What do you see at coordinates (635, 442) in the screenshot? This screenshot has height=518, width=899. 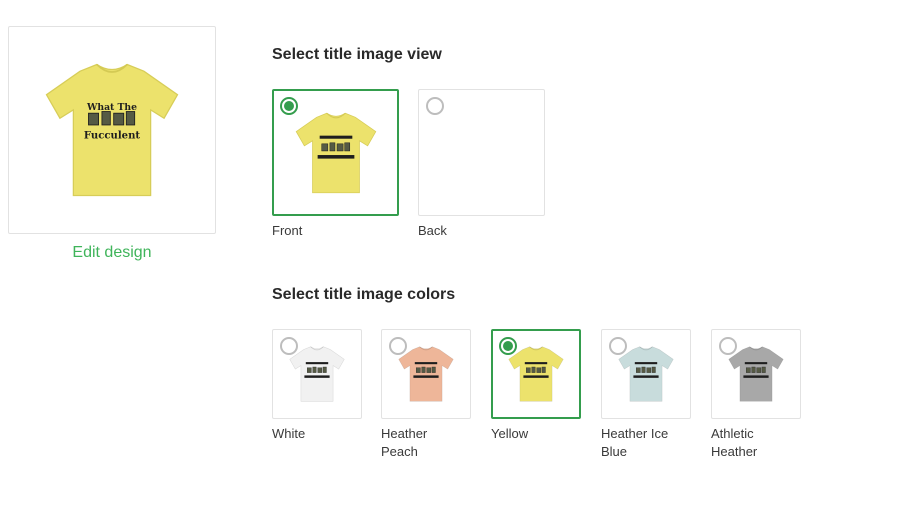 I see `color-option-heather-ice-blue-label: Heather Ice Blue` at bounding box center [635, 442].